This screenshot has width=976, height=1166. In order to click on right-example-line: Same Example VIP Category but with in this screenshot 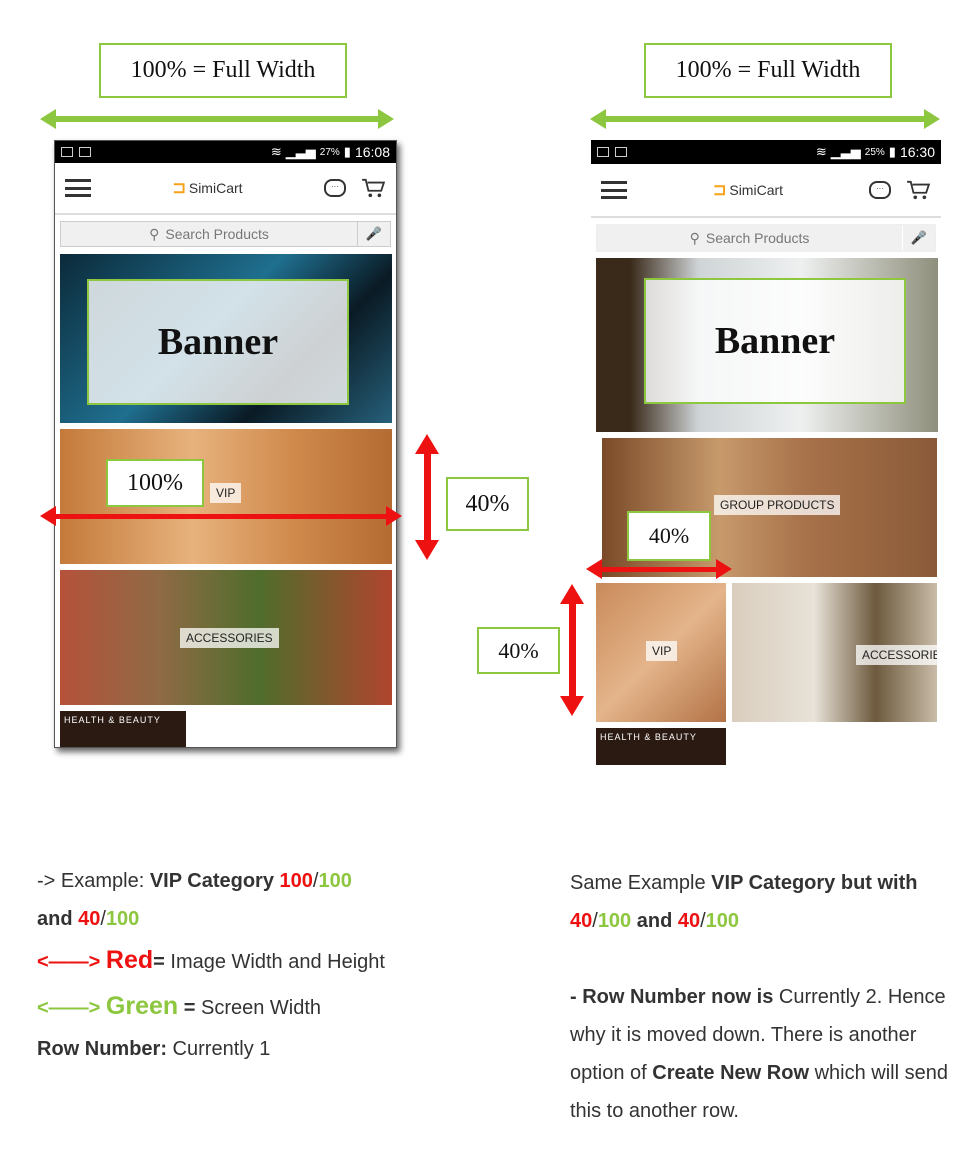, I will do `click(744, 883)`.